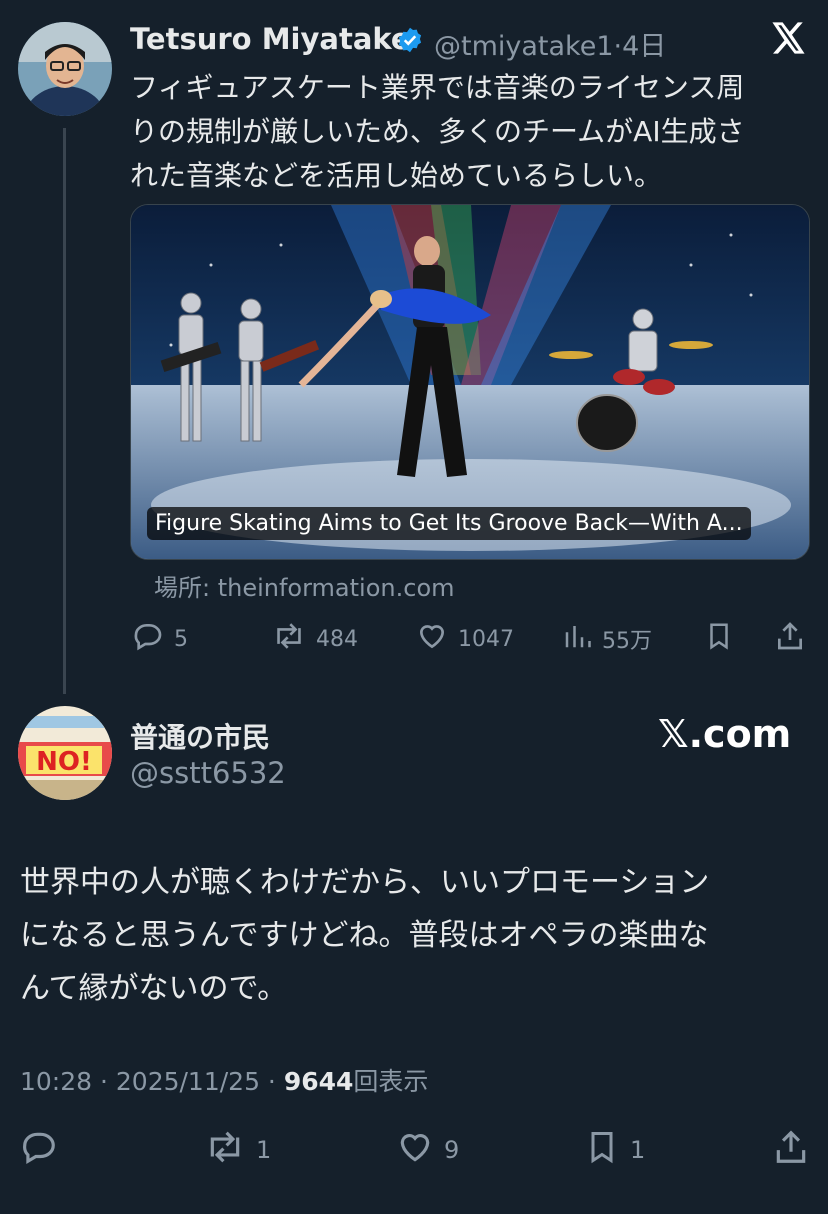 Image resolution: width=828 pixels, height=1214 pixels. Describe the element at coordinates (65, 69) in the screenshot. I see `author-avatar` at that location.